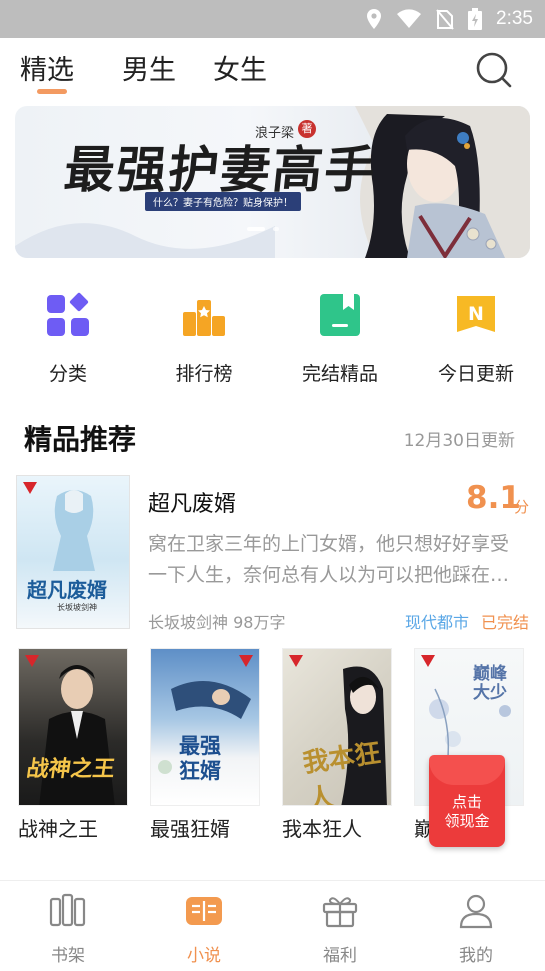  I want to click on wifi-icon, so click(409, 18).